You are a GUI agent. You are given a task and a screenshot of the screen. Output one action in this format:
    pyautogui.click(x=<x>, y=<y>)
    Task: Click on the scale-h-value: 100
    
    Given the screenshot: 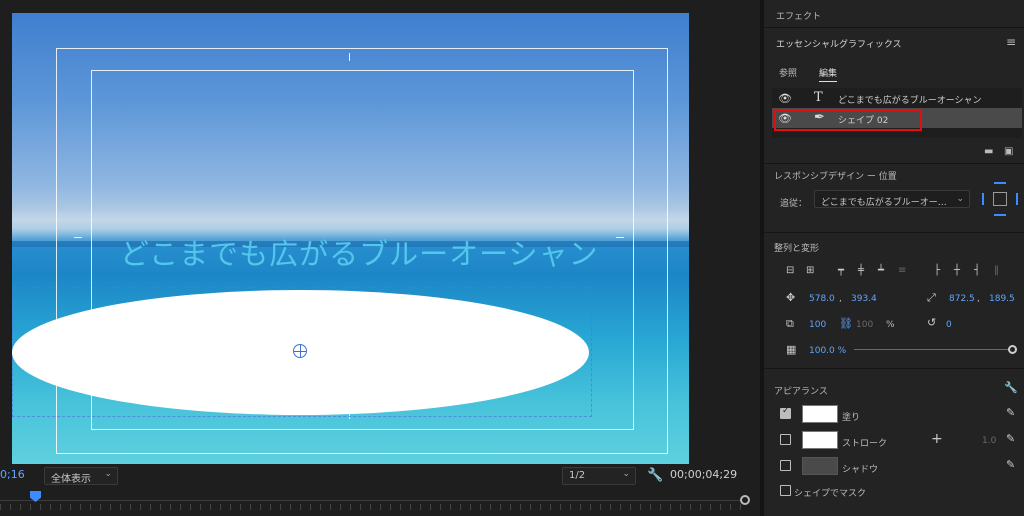 What is the action you would take?
    pyautogui.click(x=865, y=325)
    